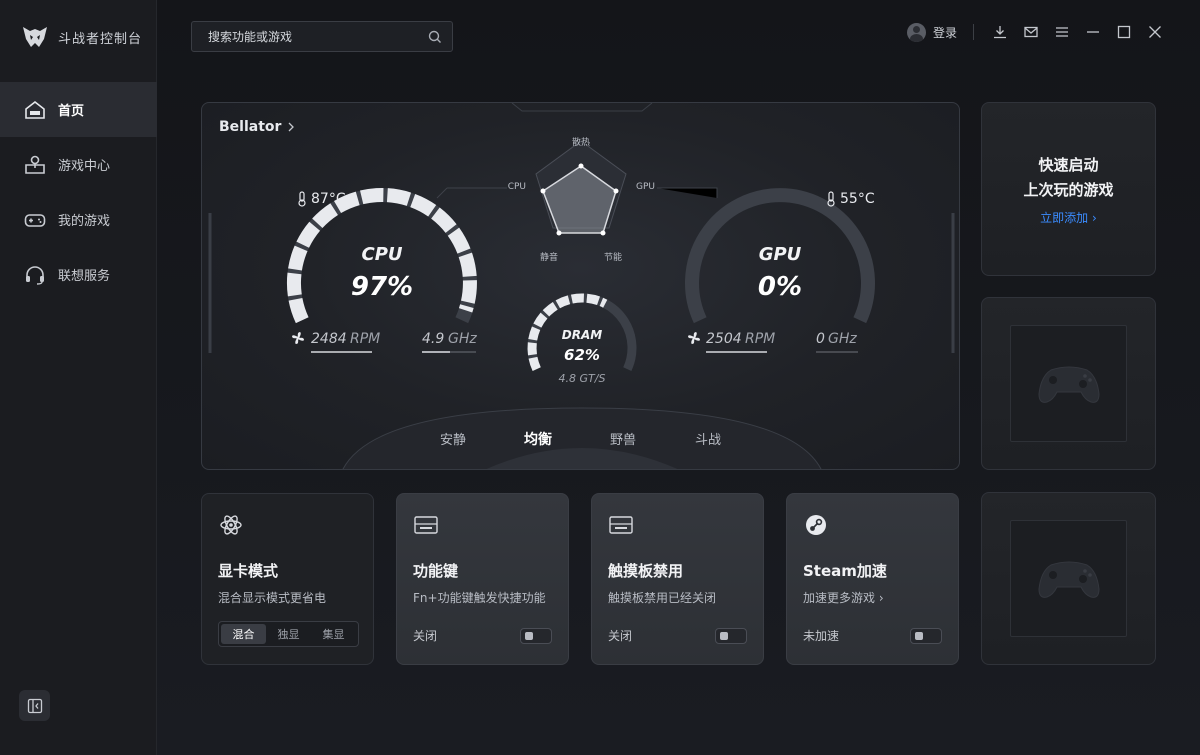 The image size is (1200, 755). What do you see at coordinates (517, 187) in the screenshot?
I see `radar-label-cpu: CPU` at bounding box center [517, 187].